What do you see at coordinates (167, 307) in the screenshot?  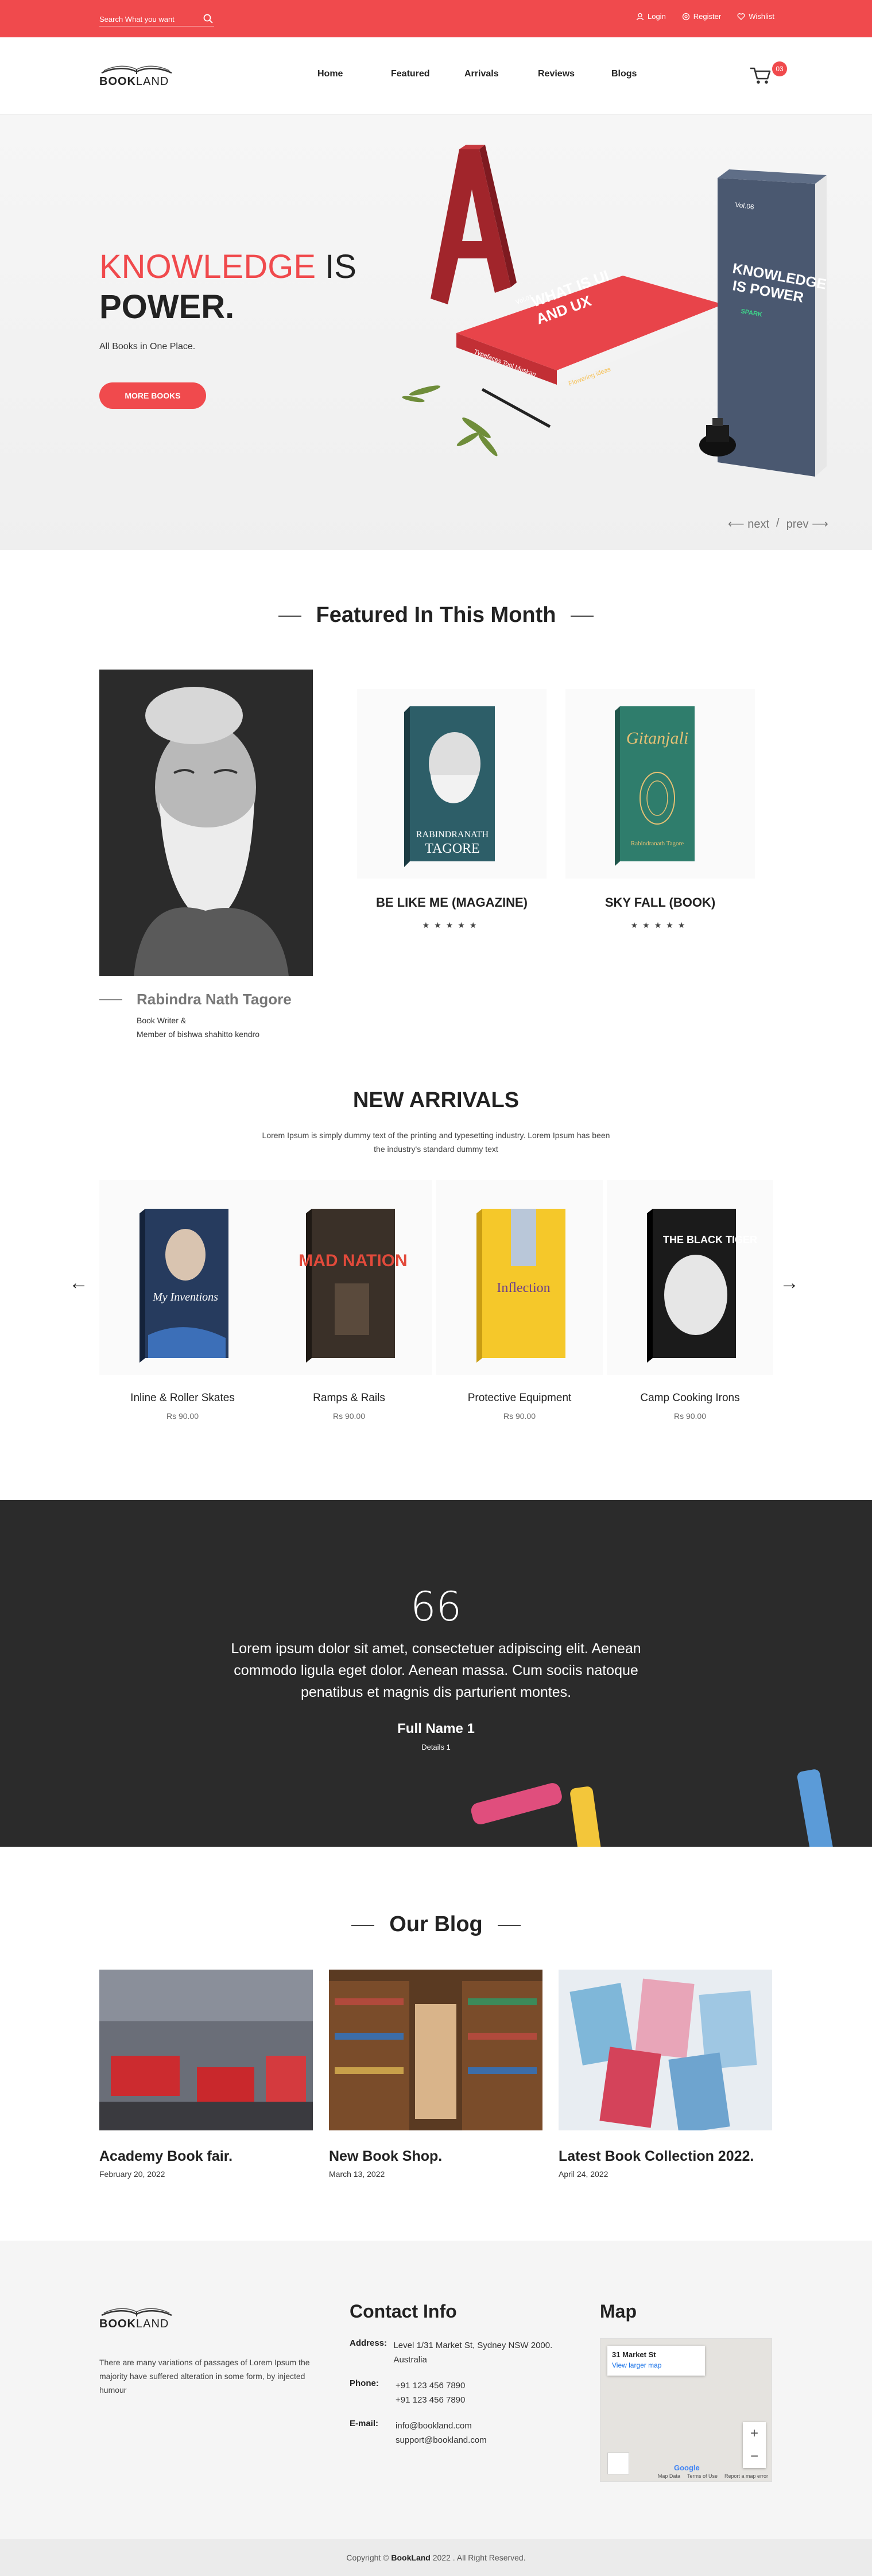 I see `hero-title-bold: POWER.` at bounding box center [167, 307].